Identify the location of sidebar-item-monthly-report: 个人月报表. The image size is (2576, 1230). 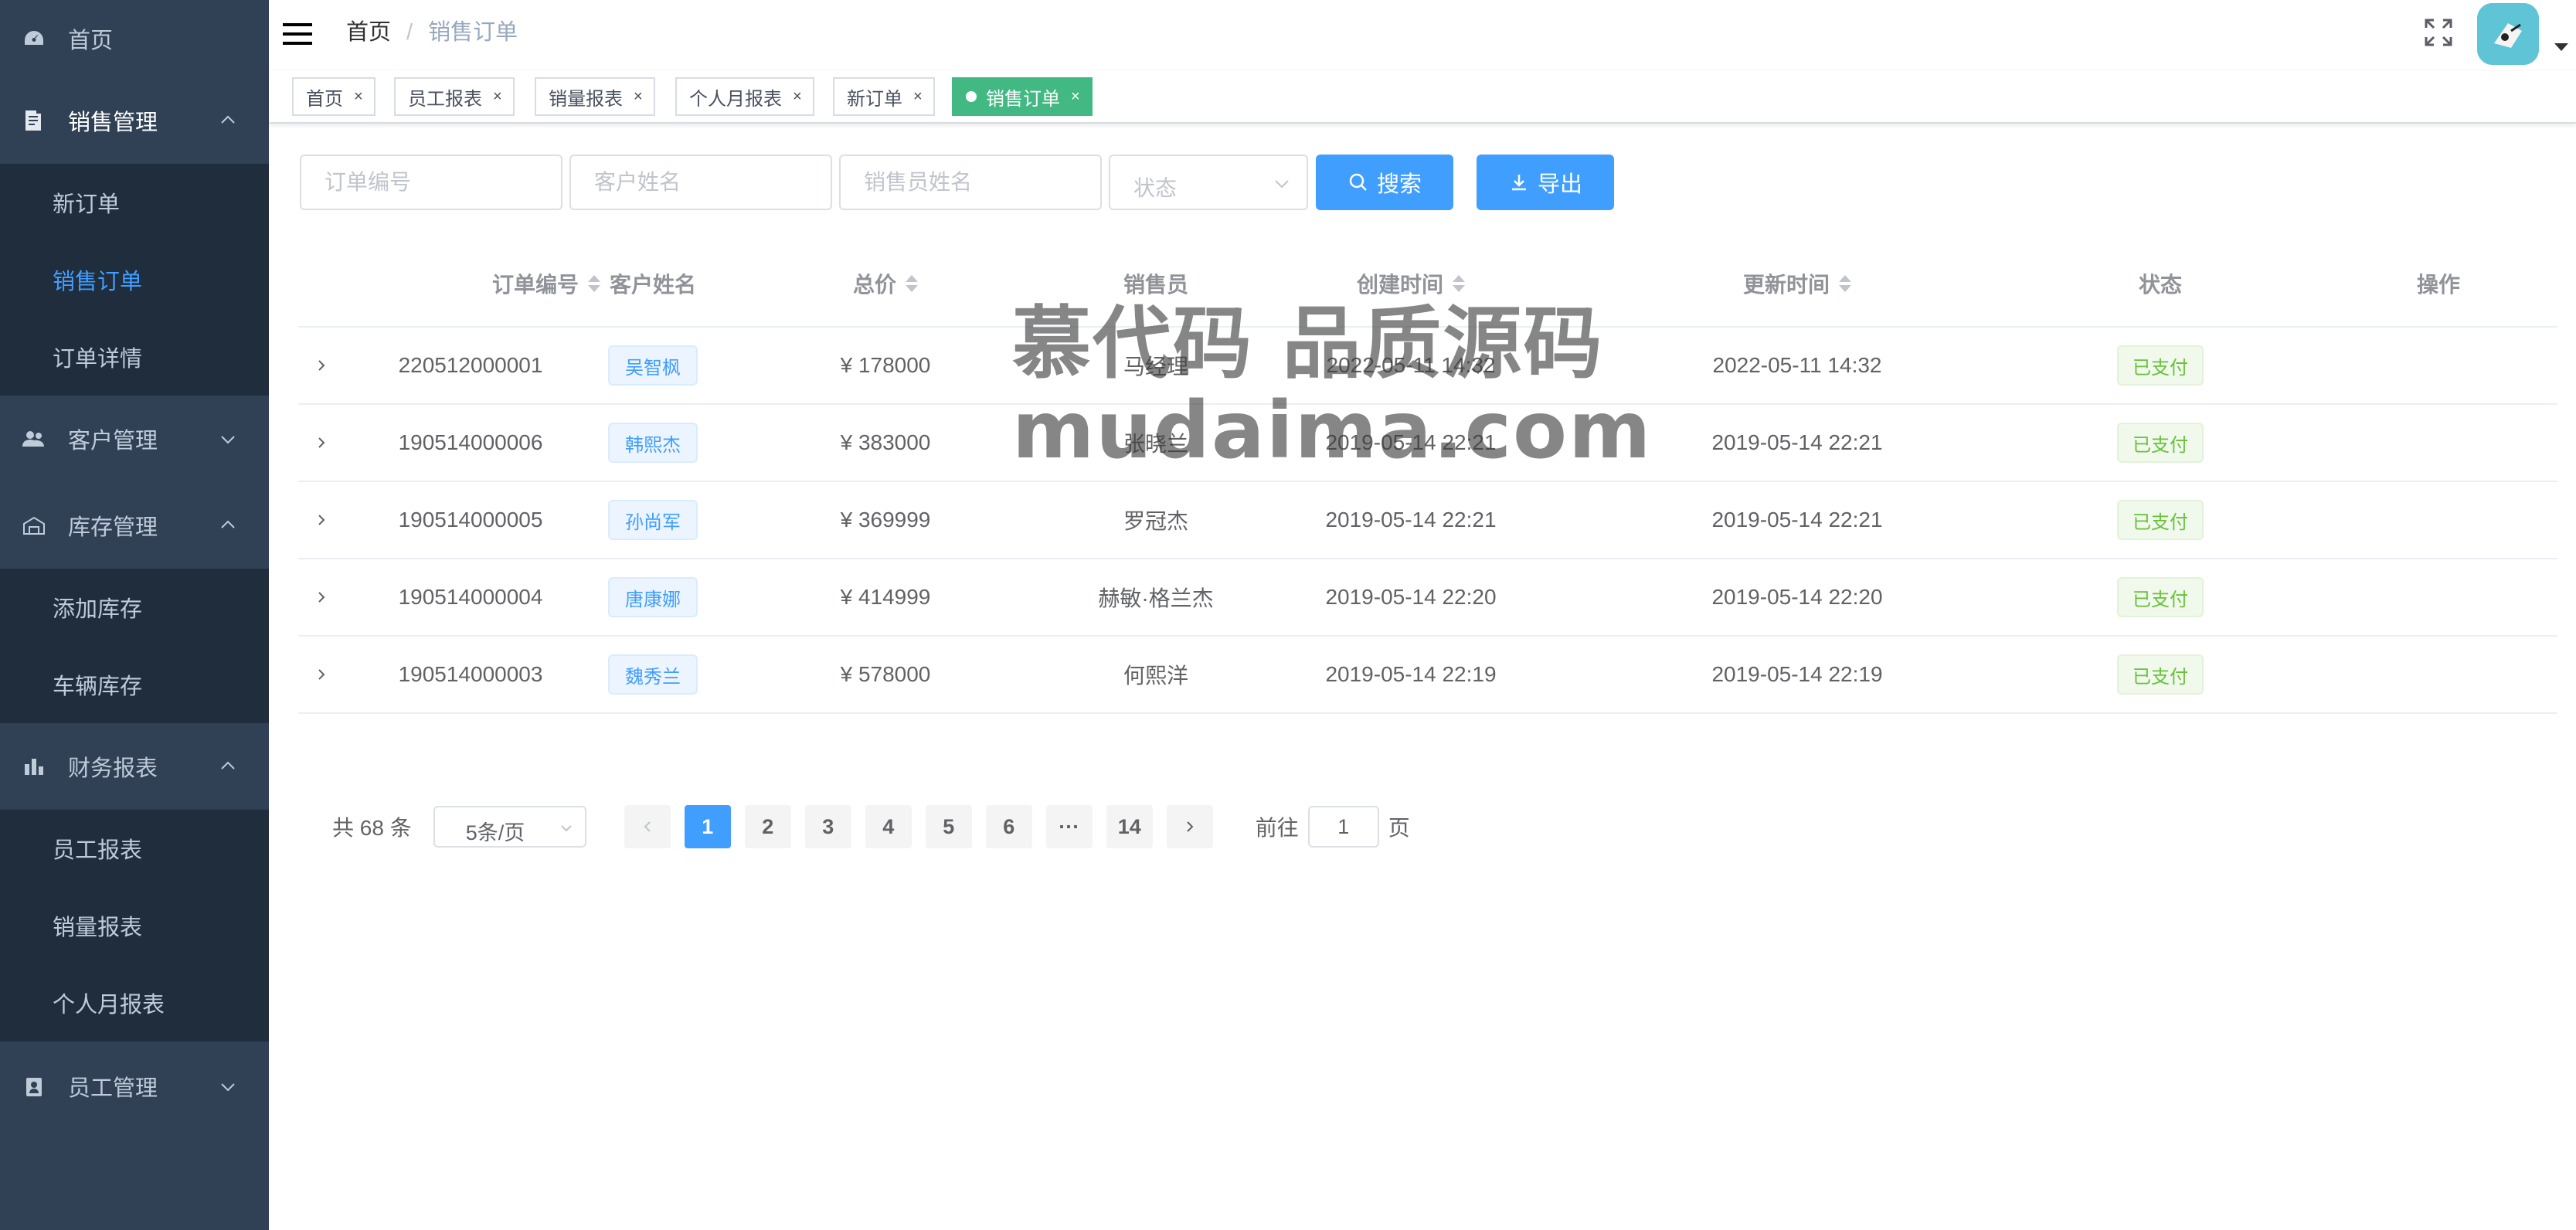
(134, 1002).